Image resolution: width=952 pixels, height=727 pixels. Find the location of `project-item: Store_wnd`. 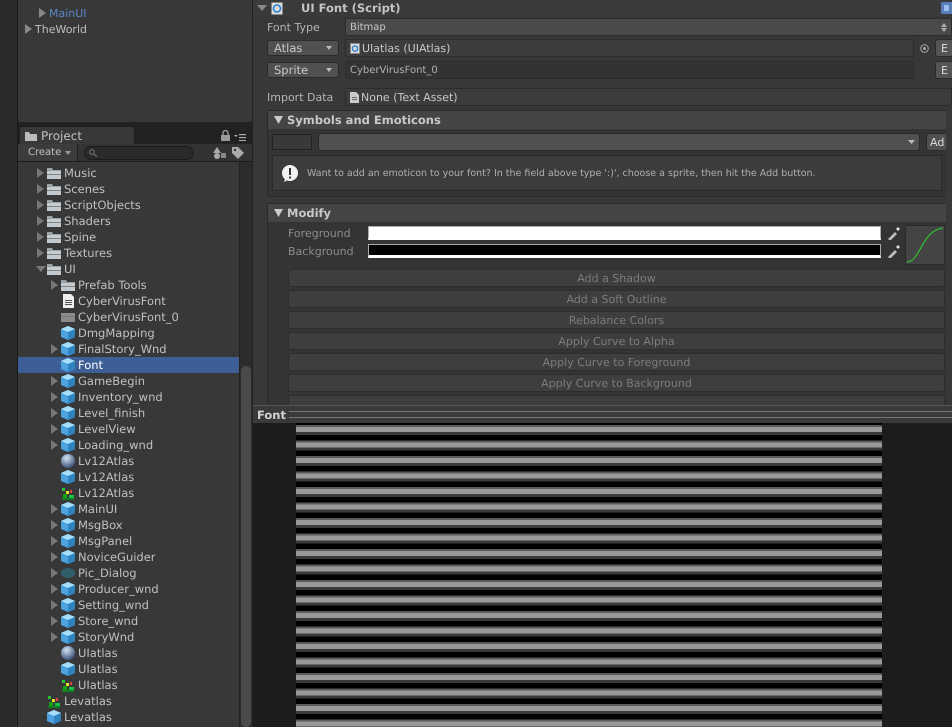

project-item: Store_wnd is located at coordinates (128, 621).